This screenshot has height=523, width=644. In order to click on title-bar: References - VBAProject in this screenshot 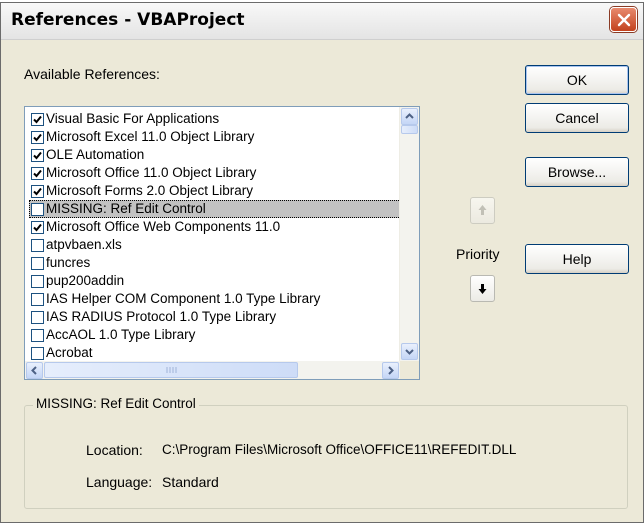, I will do `click(322, 21)`.